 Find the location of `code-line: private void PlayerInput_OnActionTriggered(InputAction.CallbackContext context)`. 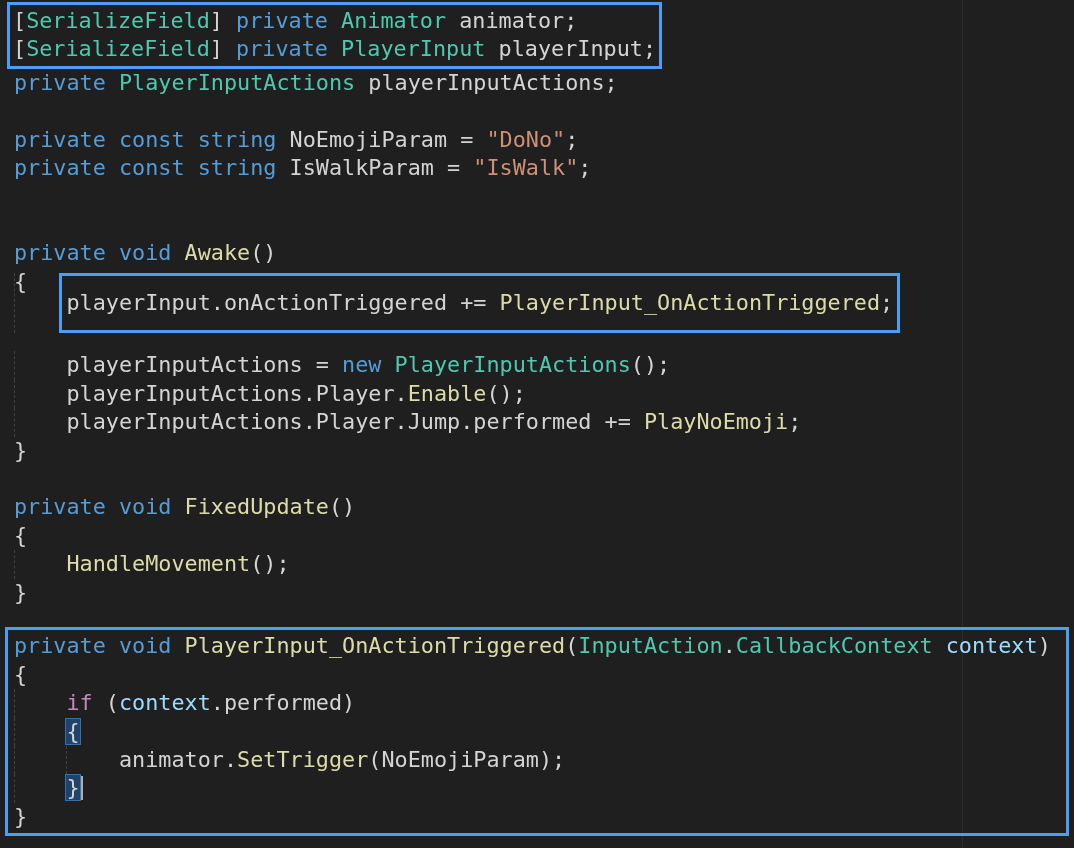

code-line: private void PlayerInput_OnActionTriggered(InputAction.CallbackContext context) is located at coordinates (532, 646).